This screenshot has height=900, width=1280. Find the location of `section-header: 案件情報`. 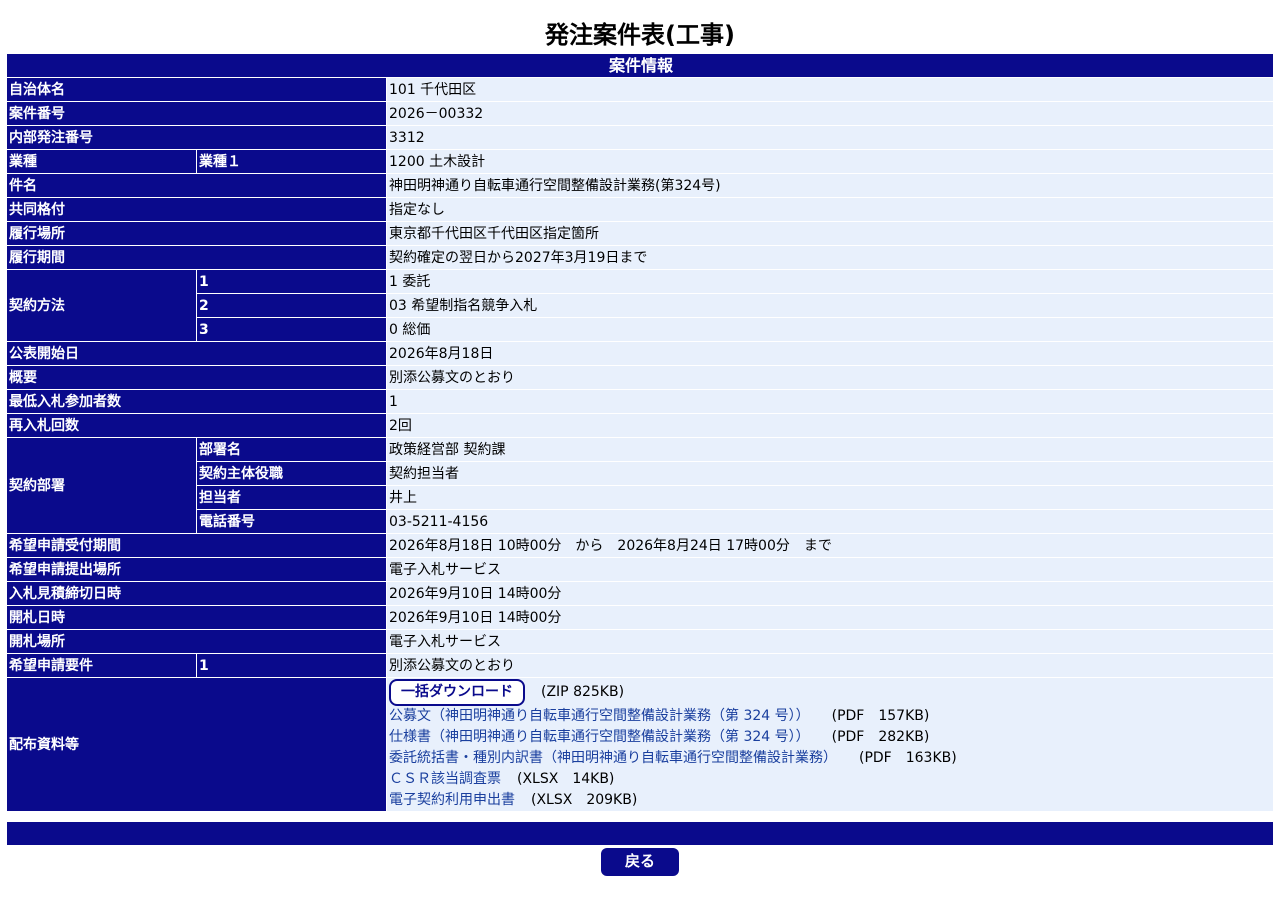

section-header: 案件情報 is located at coordinates (640, 66).